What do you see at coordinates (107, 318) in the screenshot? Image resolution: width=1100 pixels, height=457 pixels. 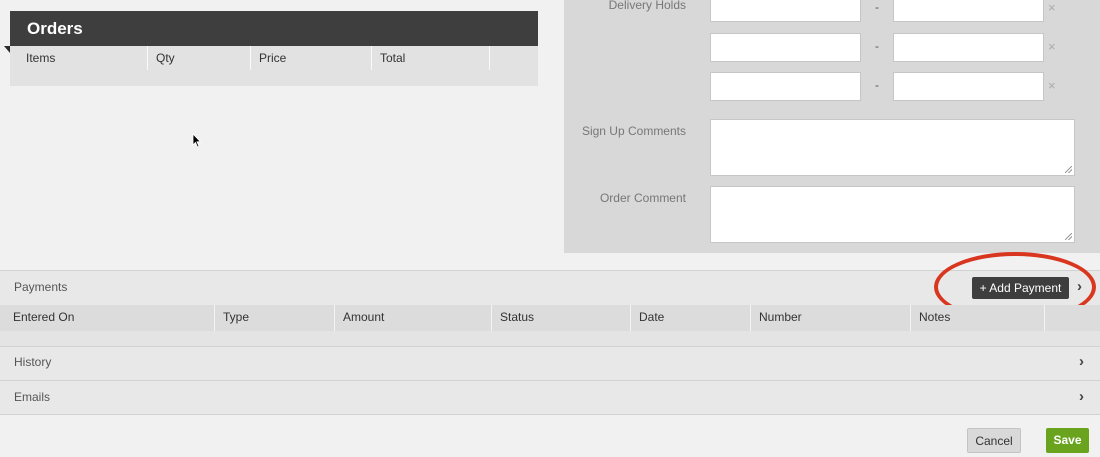 I see `payments-col-entered-on: Entered On` at bounding box center [107, 318].